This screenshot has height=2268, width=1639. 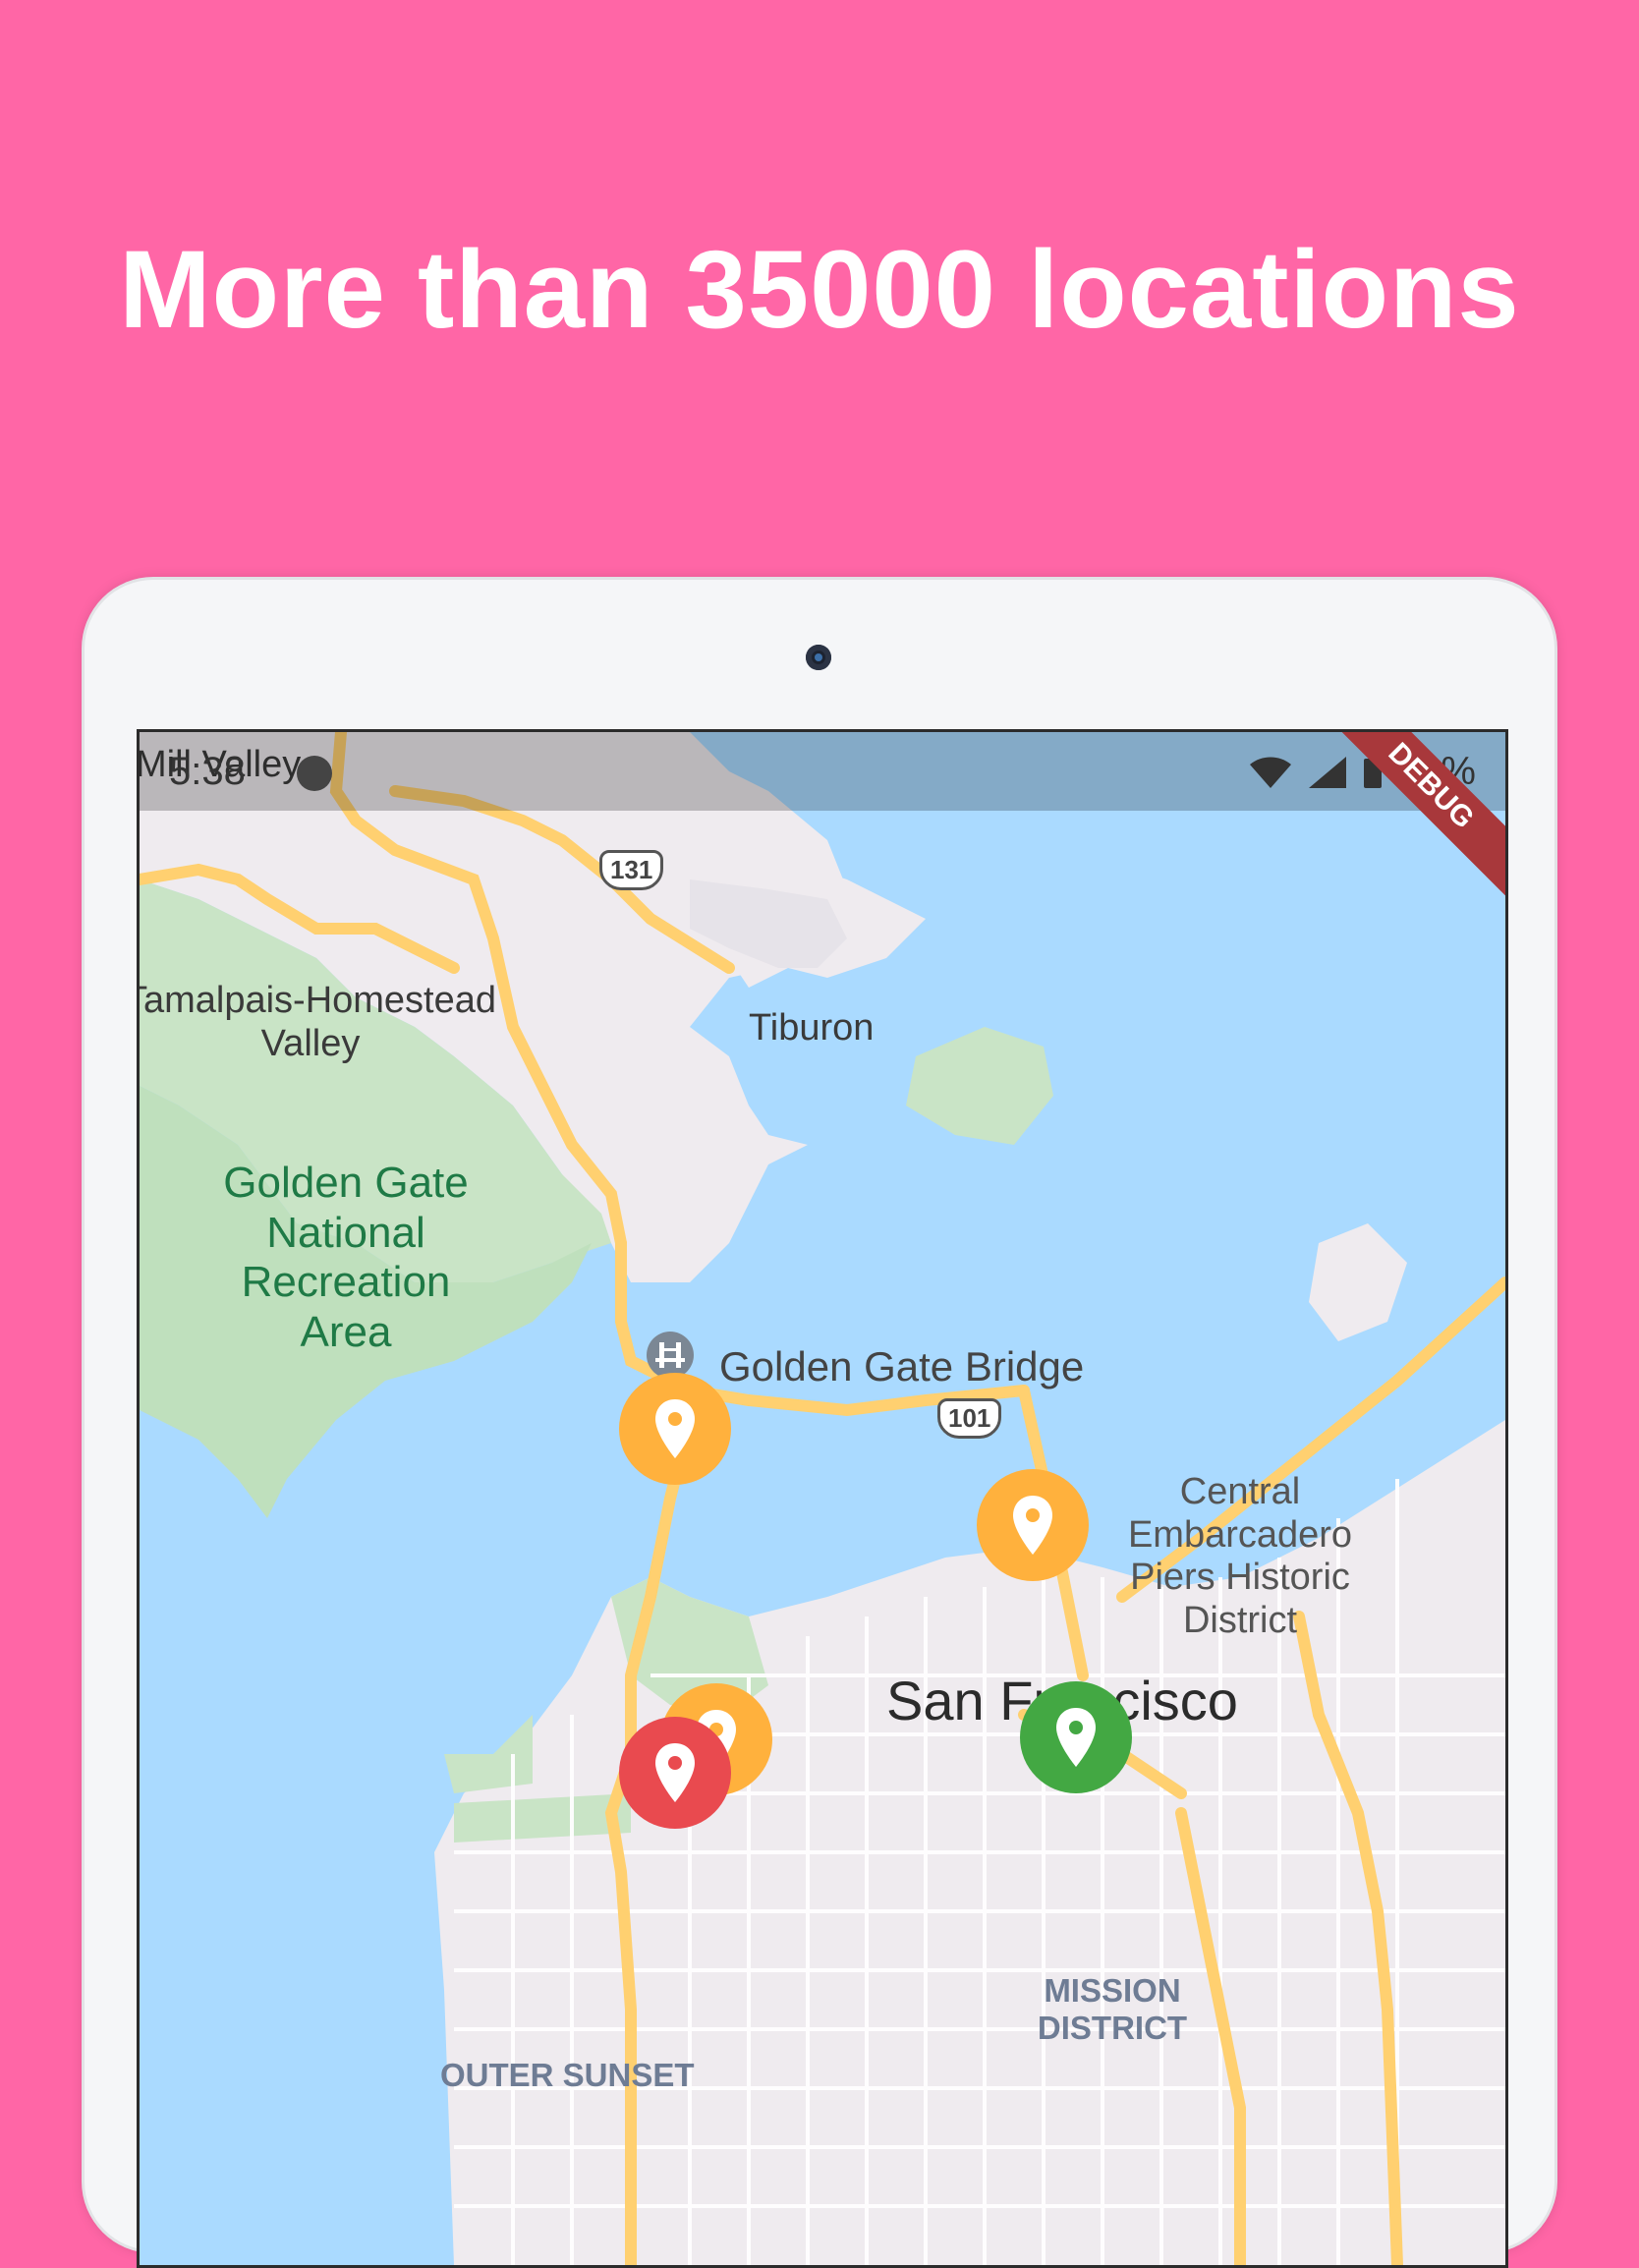 I want to click on town-label-tiburon: Tiburon, so click(x=812, y=1028).